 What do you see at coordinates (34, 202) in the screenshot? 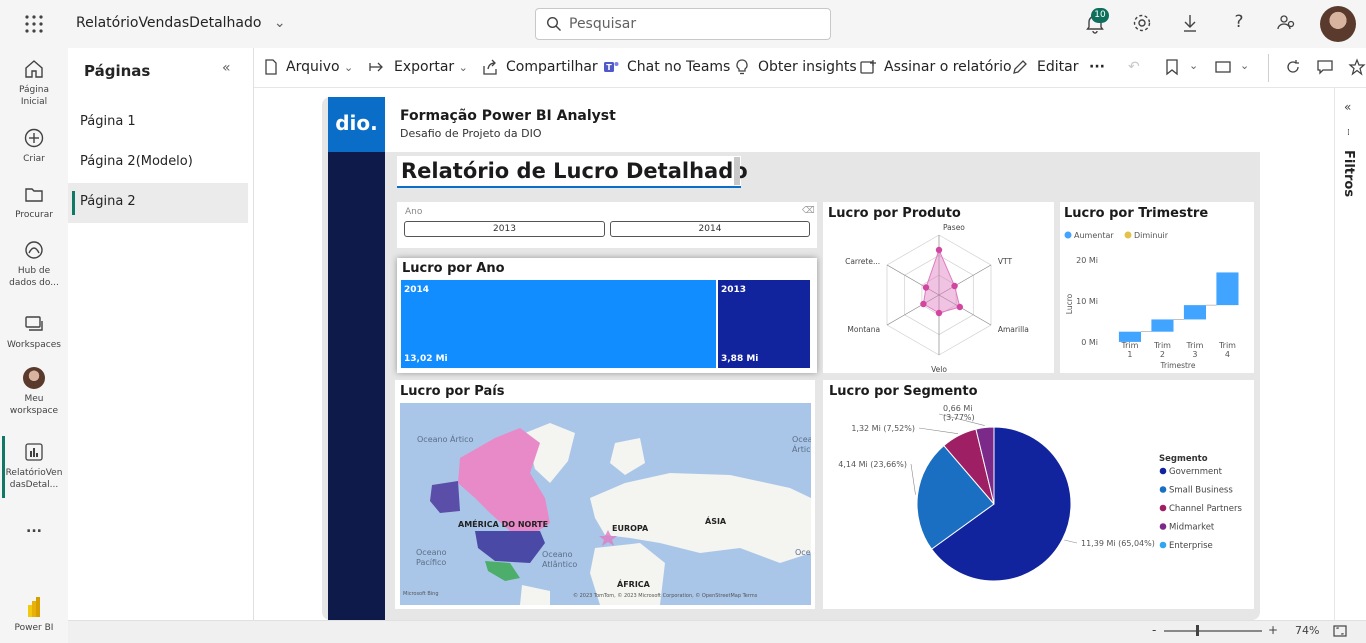
I see `nav-browse: Procurar` at bounding box center [34, 202].